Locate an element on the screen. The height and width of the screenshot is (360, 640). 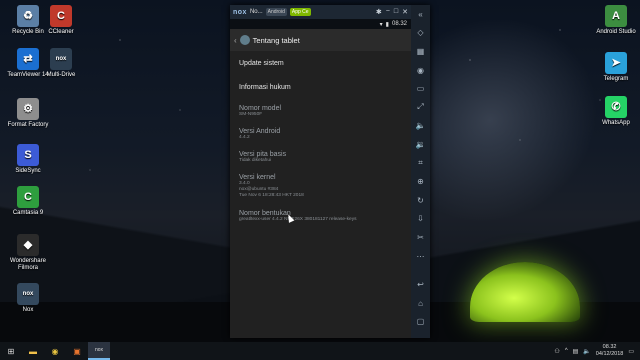
whatsapp-icon: ✆ is located at coordinates (616, 107).